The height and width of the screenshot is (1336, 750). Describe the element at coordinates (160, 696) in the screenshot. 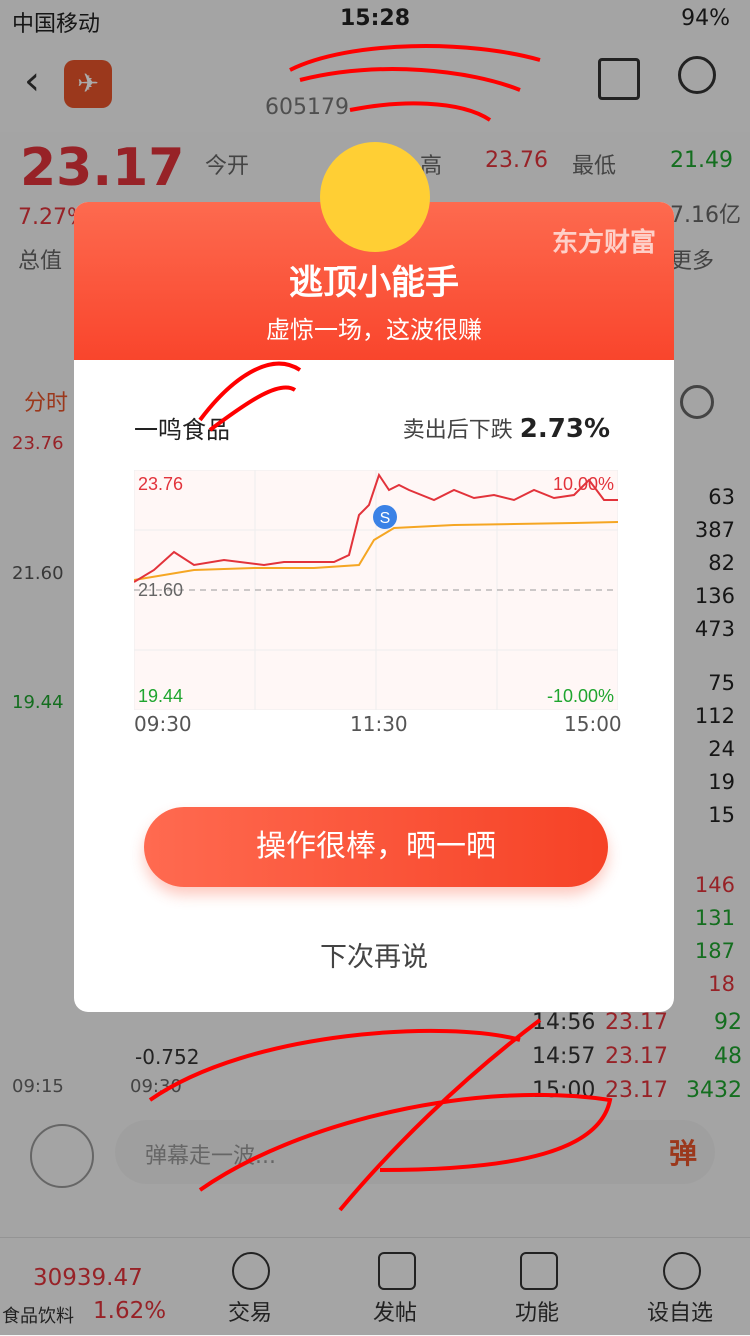

I see `chart-bottom-value: 19.44` at that location.